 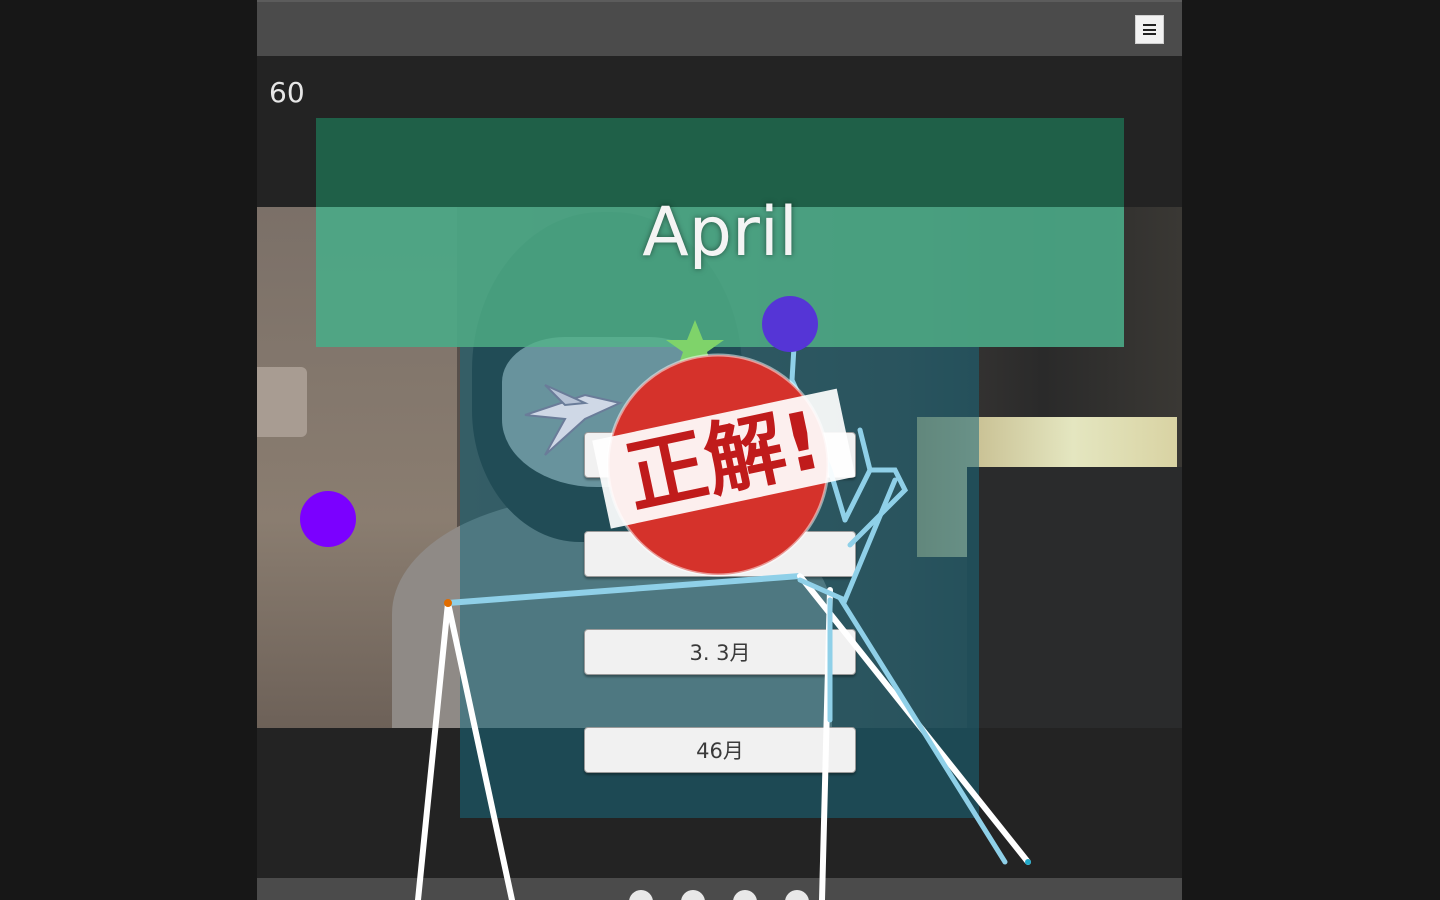 What do you see at coordinates (720, 750) in the screenshot?
I see `choice-button-4: 46月` at bounding box center [720, 750].